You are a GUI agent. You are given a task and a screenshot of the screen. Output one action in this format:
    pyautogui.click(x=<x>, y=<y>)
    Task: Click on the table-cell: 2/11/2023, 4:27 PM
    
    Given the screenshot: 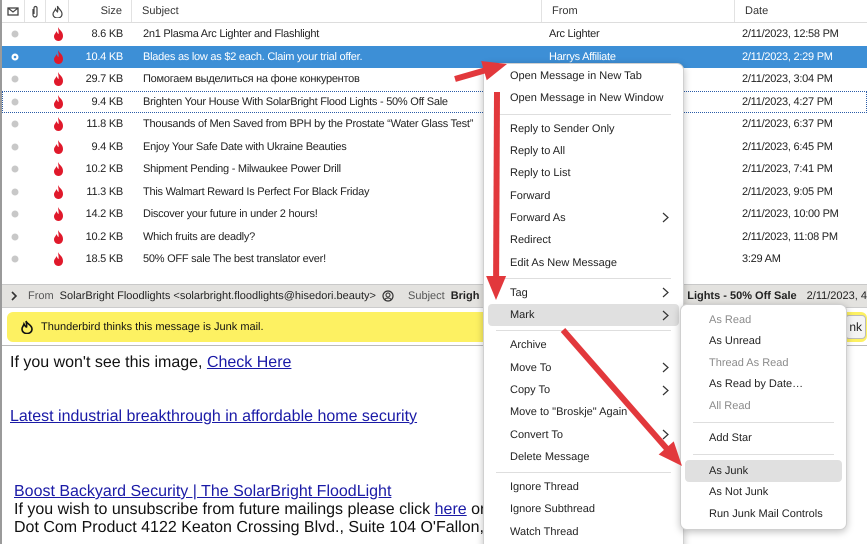 What is the action you would take?
    pyautogui.click(x=787, y=102)
    